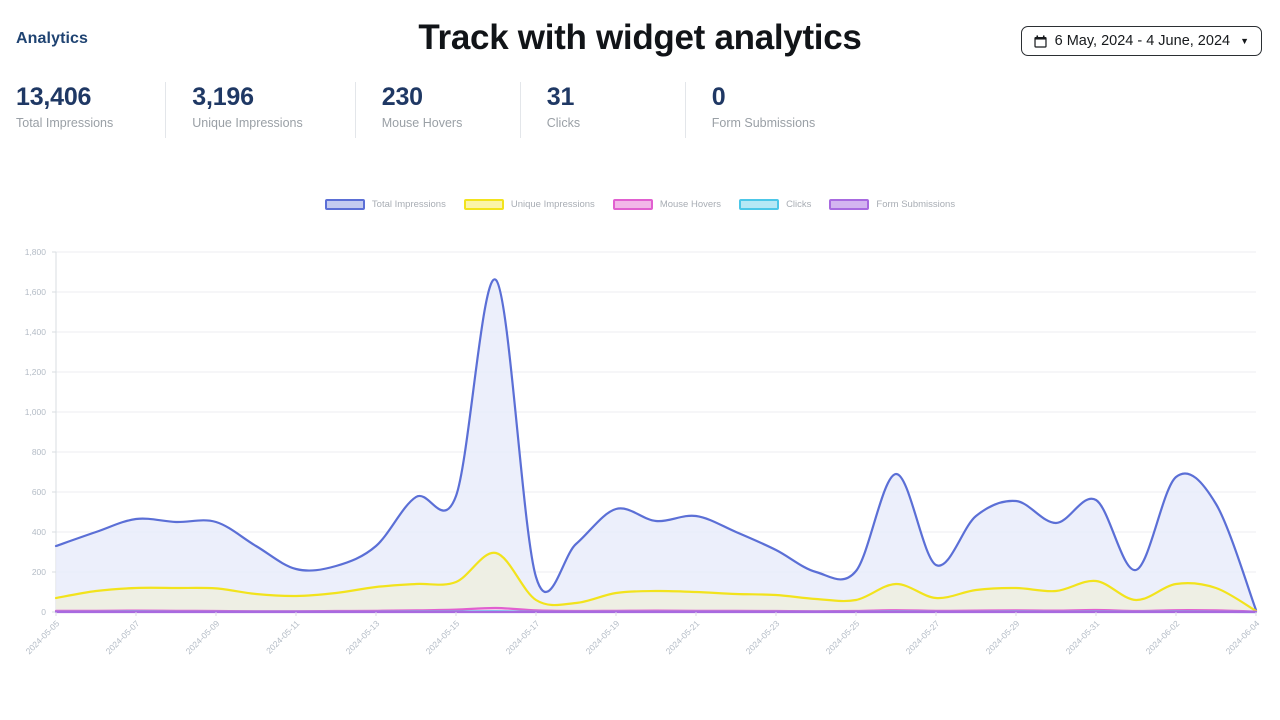 This screenshot has height=720, width=1280. I want to click on y-axis-tick-label: 1,000, so click(36, 412).